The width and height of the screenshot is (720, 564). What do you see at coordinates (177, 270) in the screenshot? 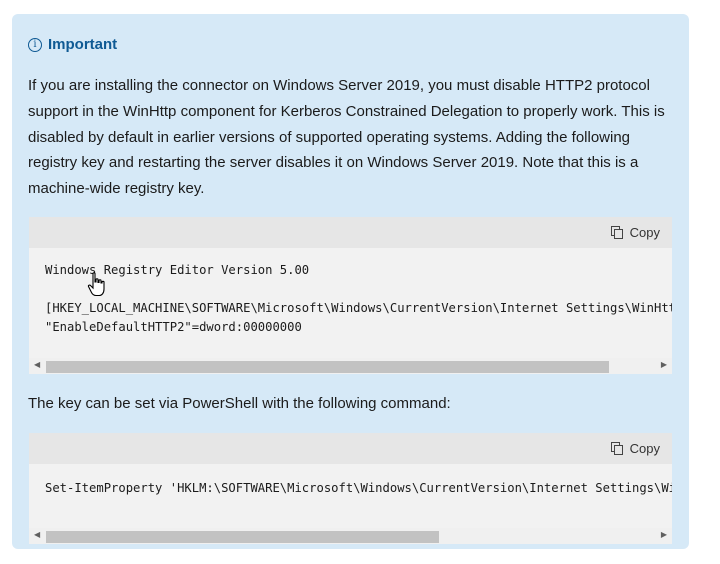
I see `code-line: Windows Registry Editor Version 5.00` at bounding box center [177, 270].